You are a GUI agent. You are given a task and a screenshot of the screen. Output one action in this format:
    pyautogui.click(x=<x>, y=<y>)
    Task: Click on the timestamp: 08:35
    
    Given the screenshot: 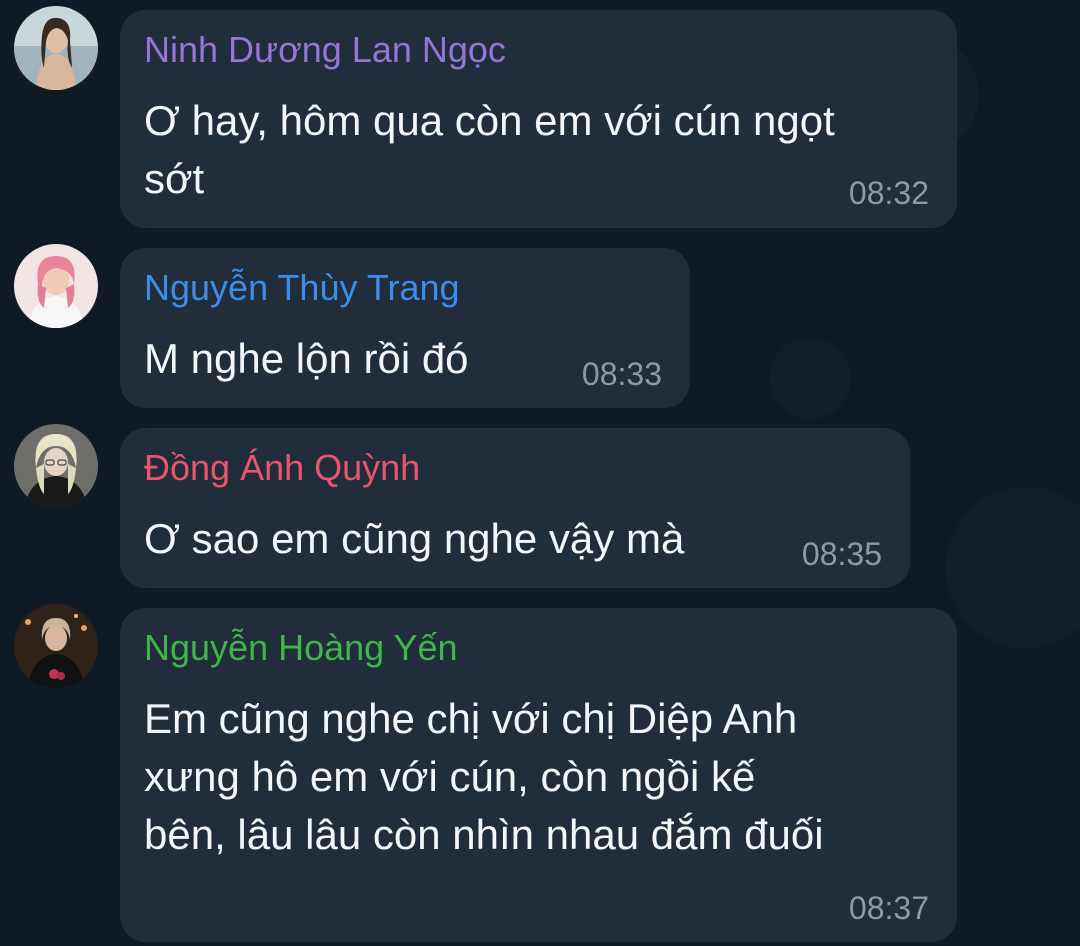 What is the action you would take?
    pyautogui.click(x=841, y=554)
    